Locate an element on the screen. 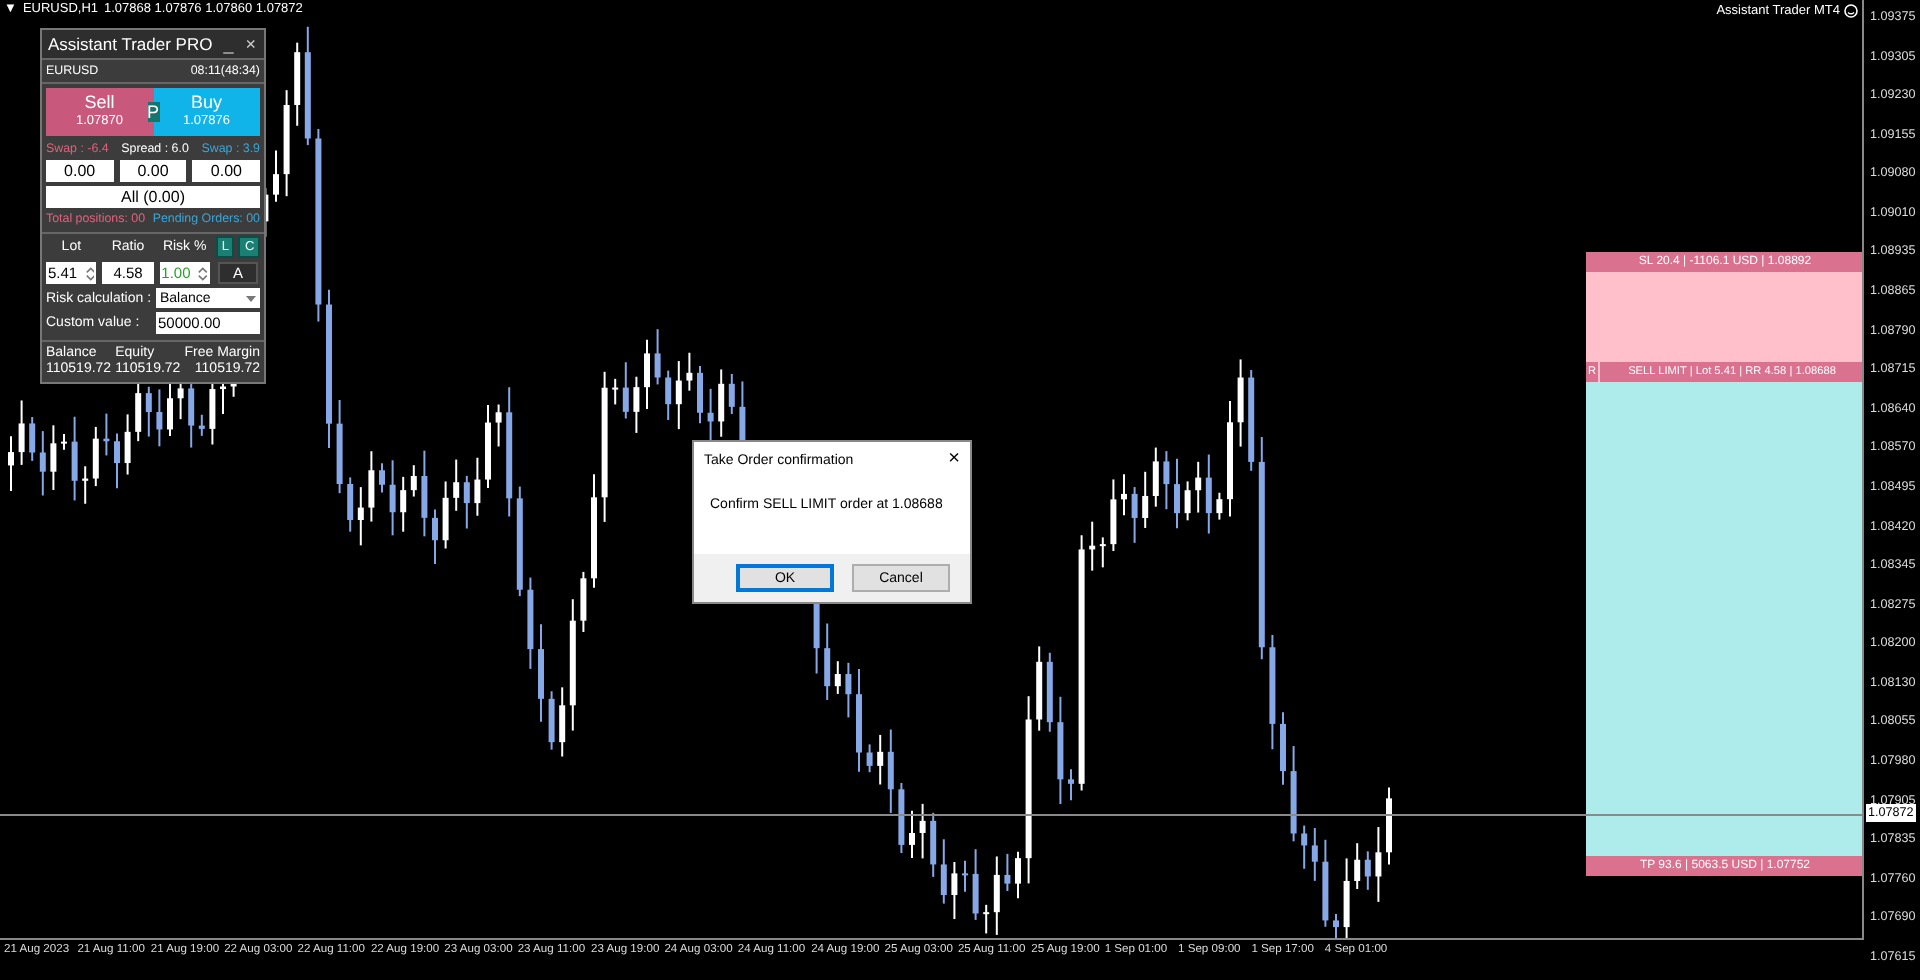 This screenshot has width=1920, height=980. minimize-button: _ is located at coordinates (228, 44).